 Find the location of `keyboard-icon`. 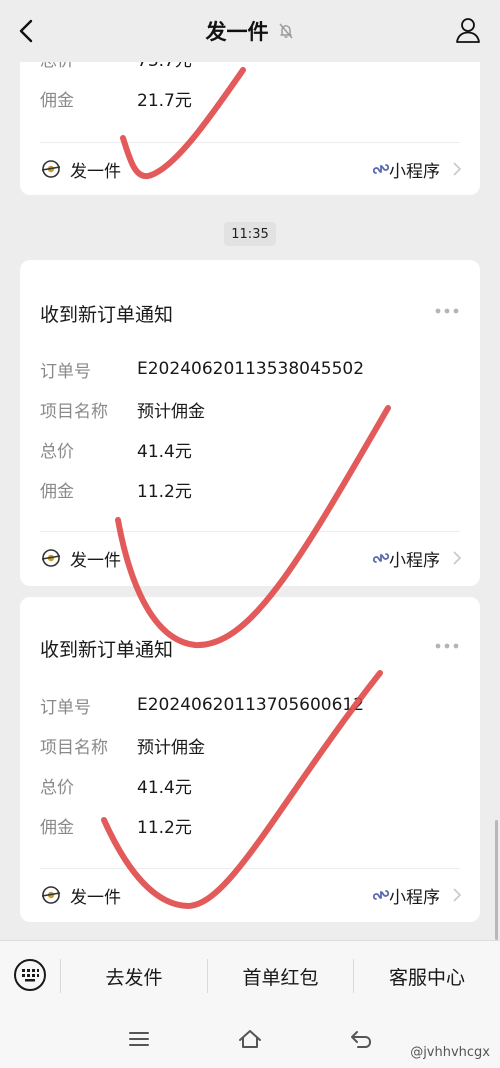

keyboard-icon is located at coordinates (30, 975).